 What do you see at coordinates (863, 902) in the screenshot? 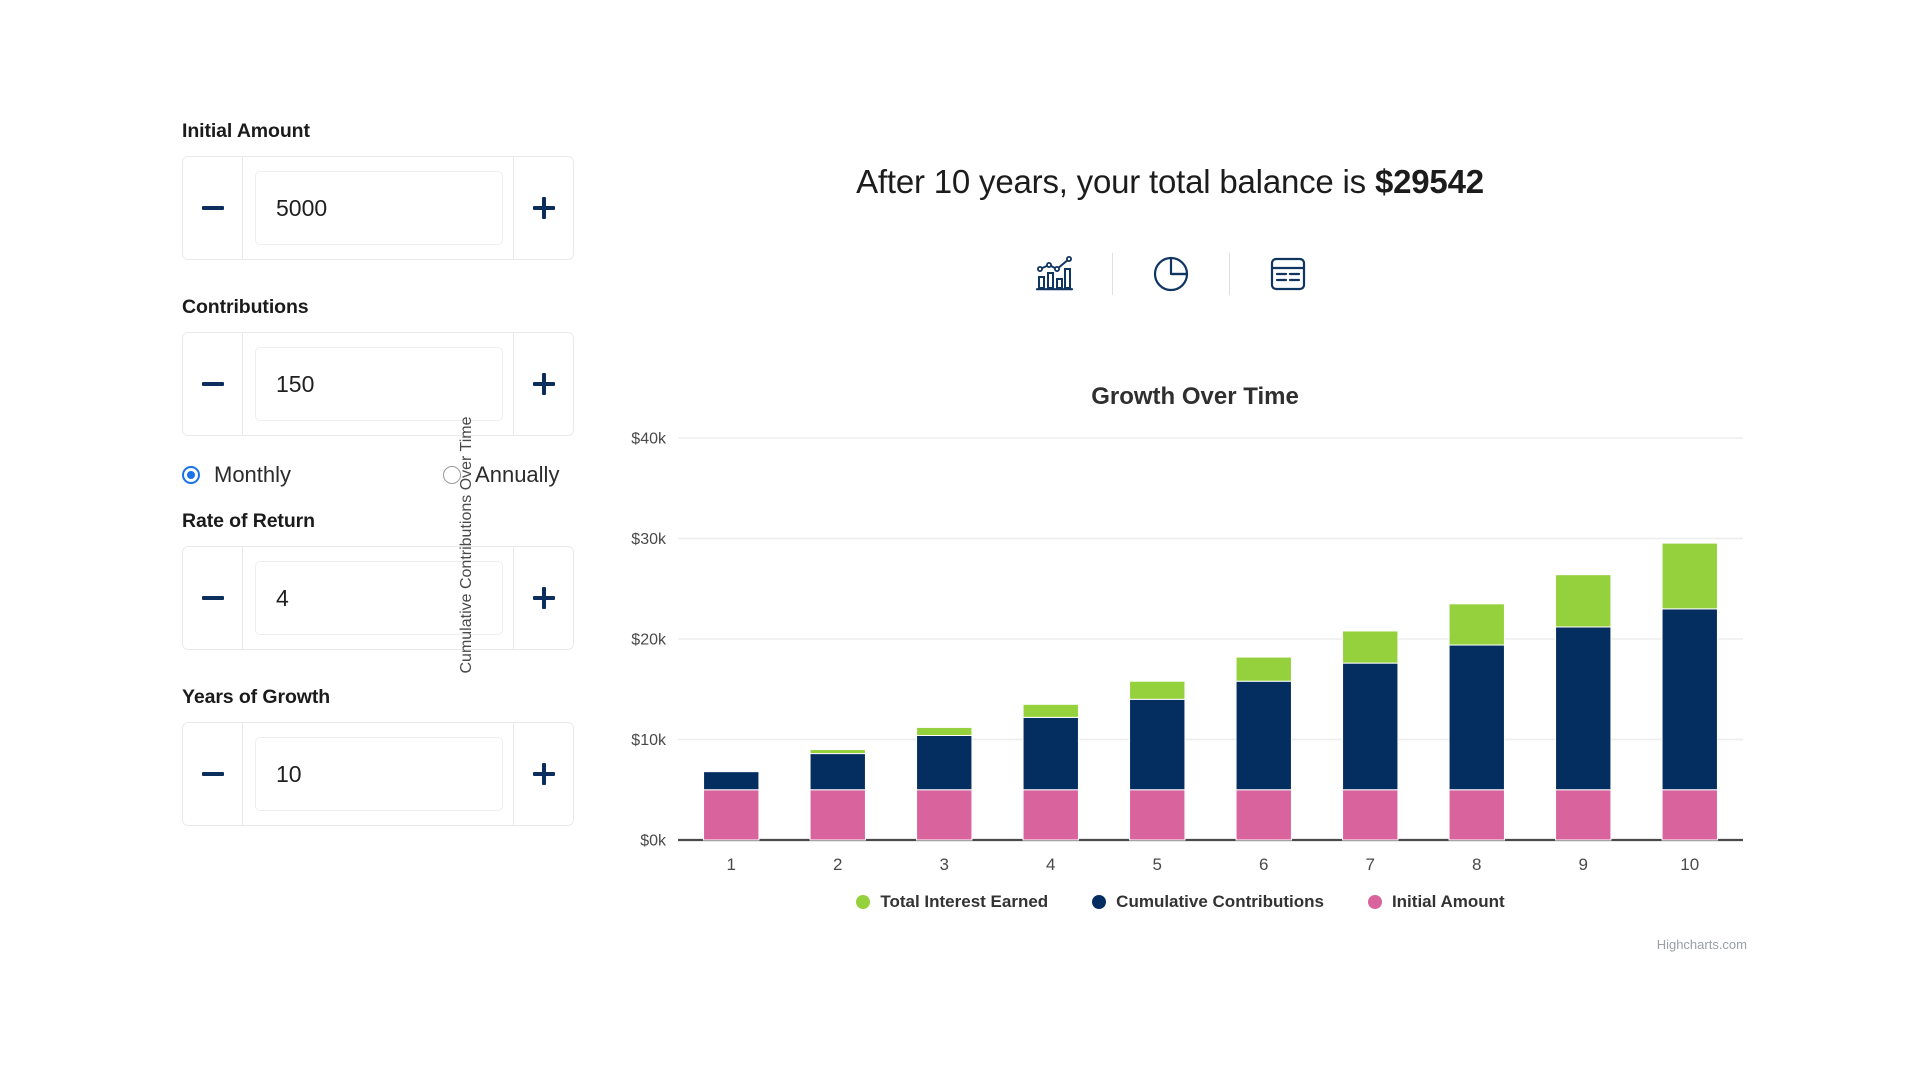
I see `legend-swatch-interest` at bounding box center [863, 902].